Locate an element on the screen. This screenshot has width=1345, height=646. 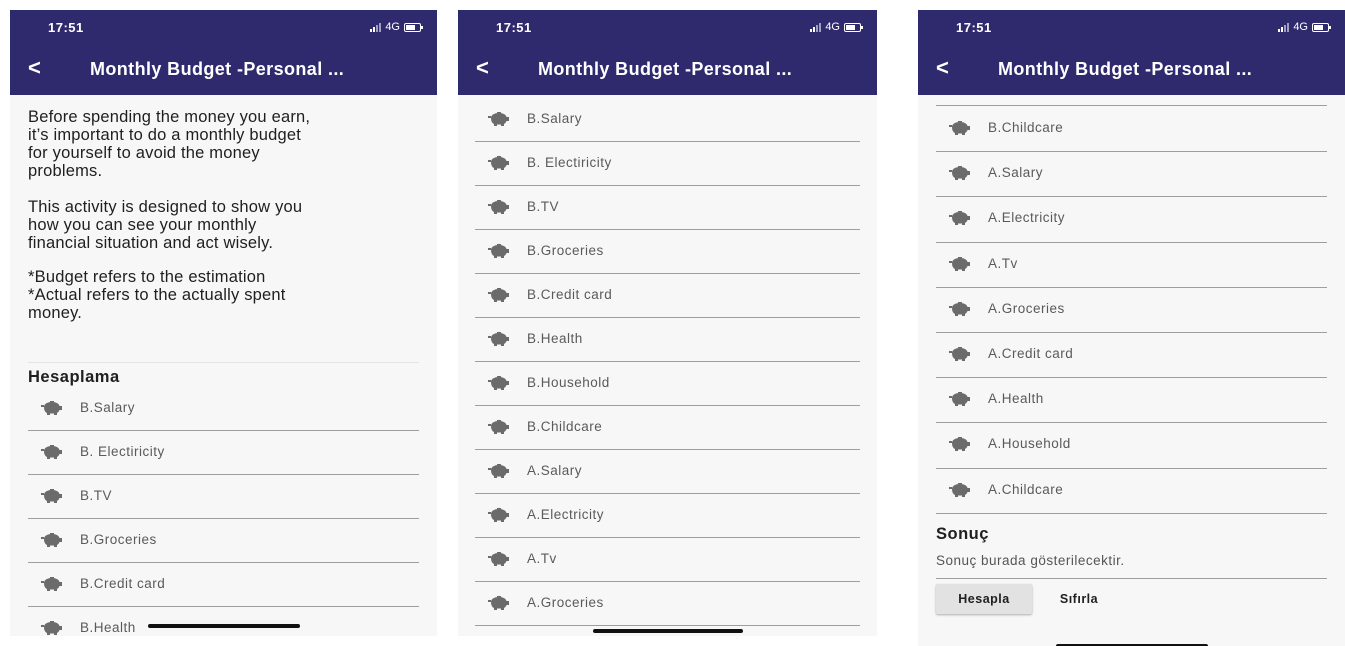
list-item: A.Health is located at coordinates (1131, 400).